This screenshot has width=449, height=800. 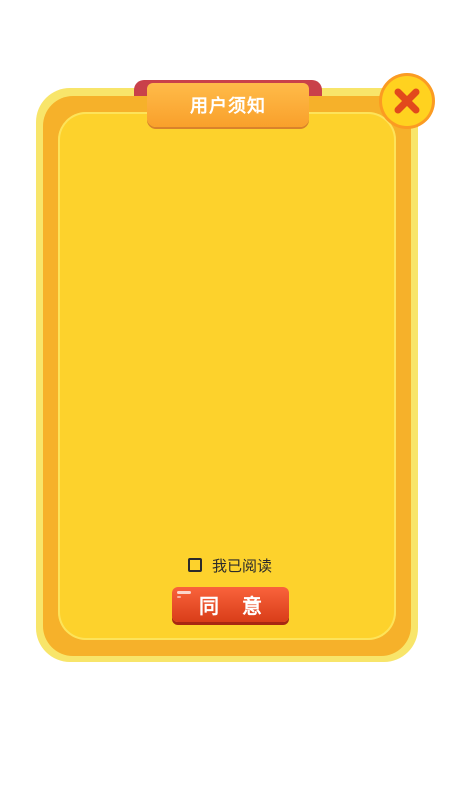 I want to click on close-x-icon, so click(x=407, y=101).